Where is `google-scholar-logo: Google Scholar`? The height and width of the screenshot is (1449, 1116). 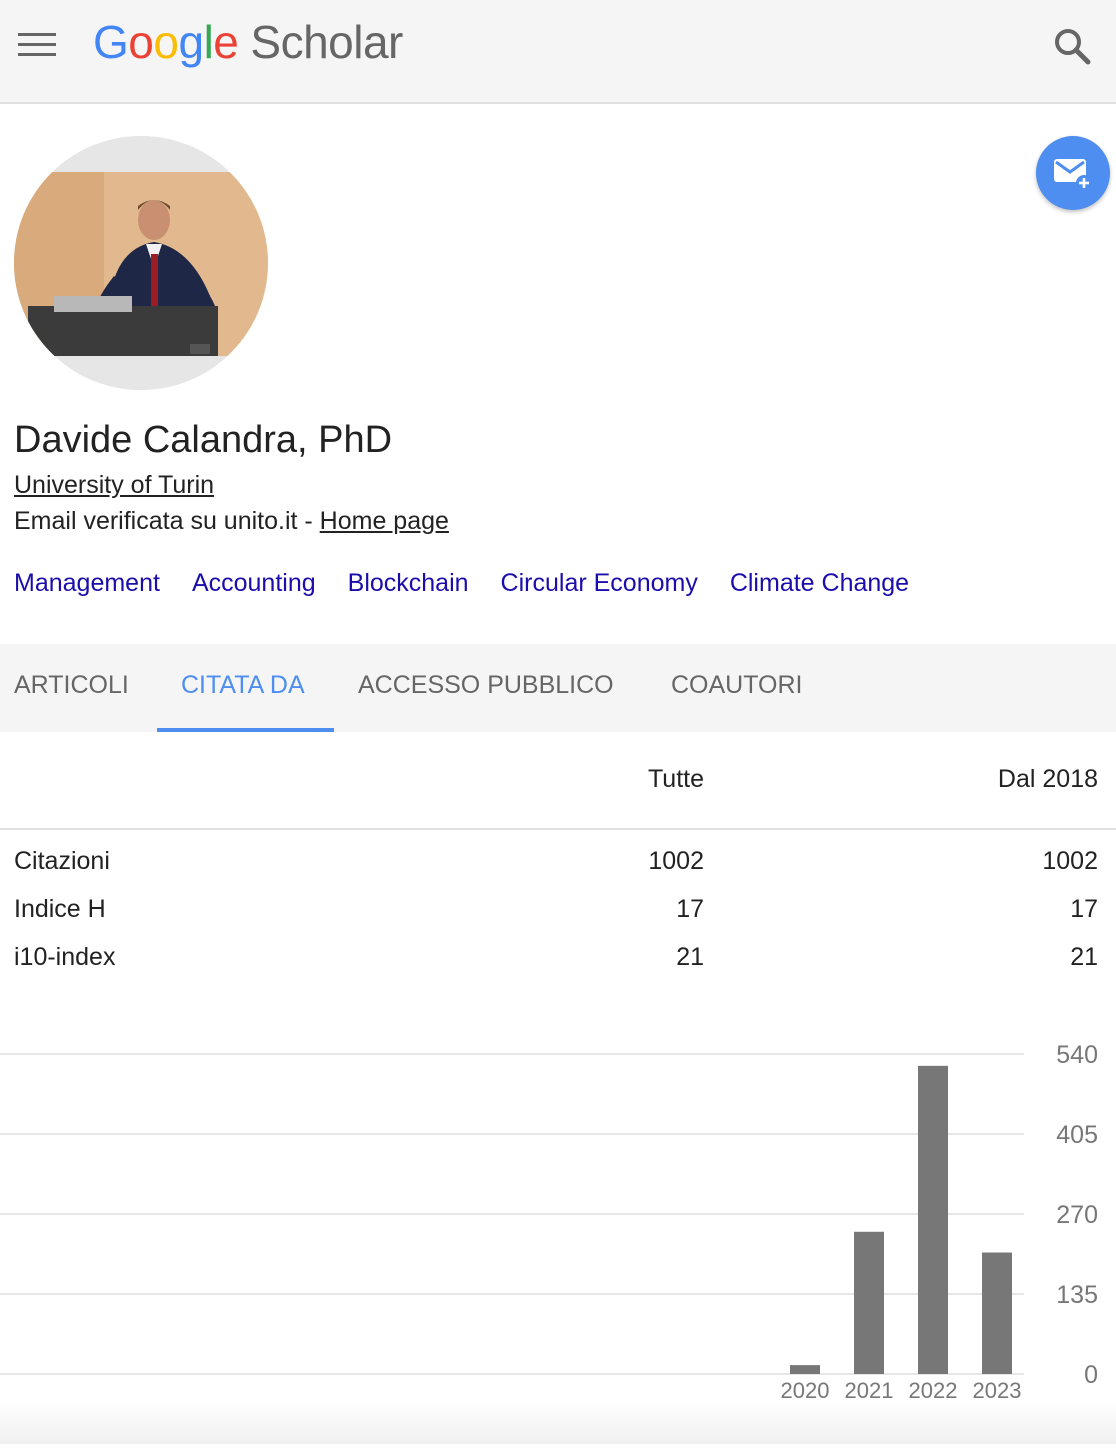
google-scholar-logo: Google Scholar is located at coordinates (248, 42).